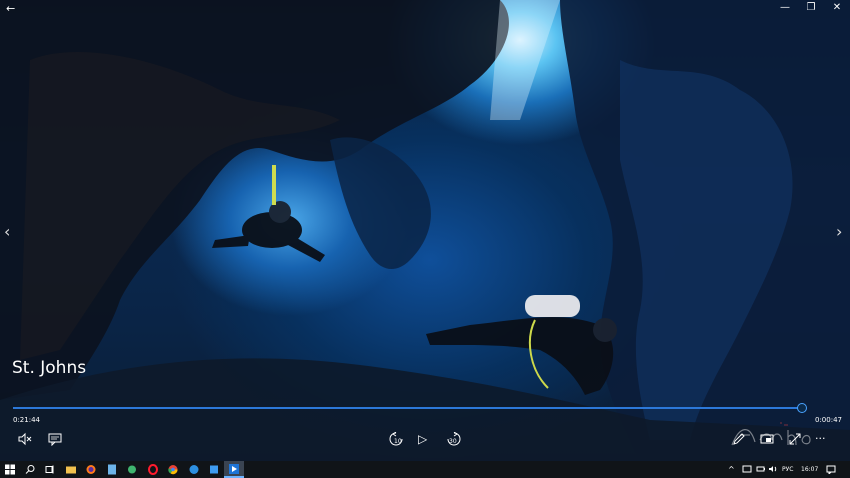 Image resolution: width=850 pixels, height=478 pixels. I want to click on skip-back-button: 10, so click(397, 440).